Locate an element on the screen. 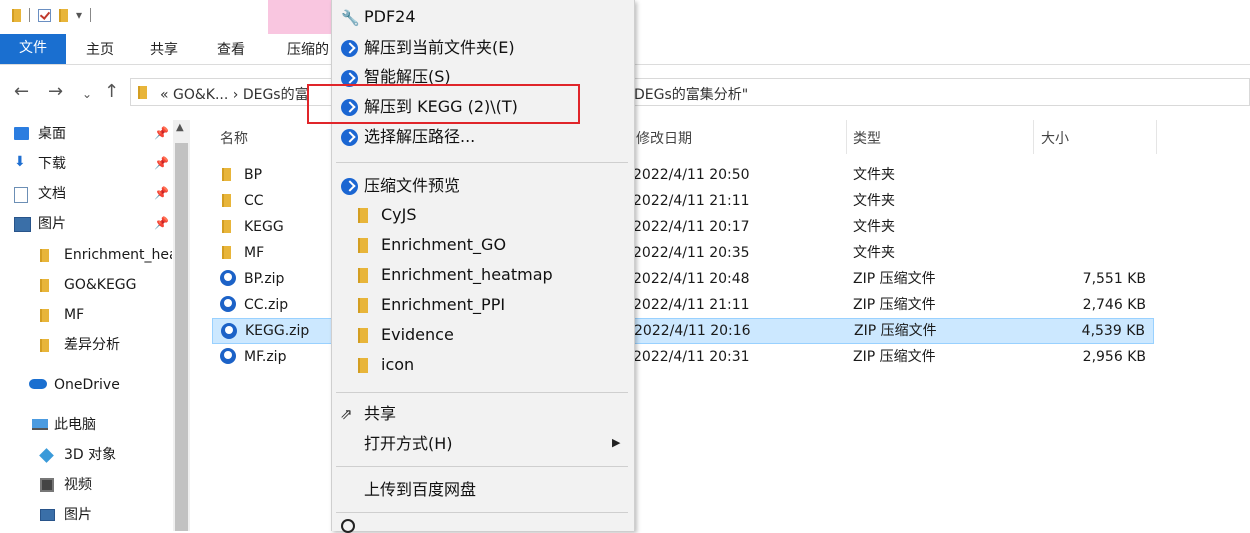 Image resolution: width=1250 pixels, height=533 pixels. column-header-name: 名称 is located at coordinates (234, 138).